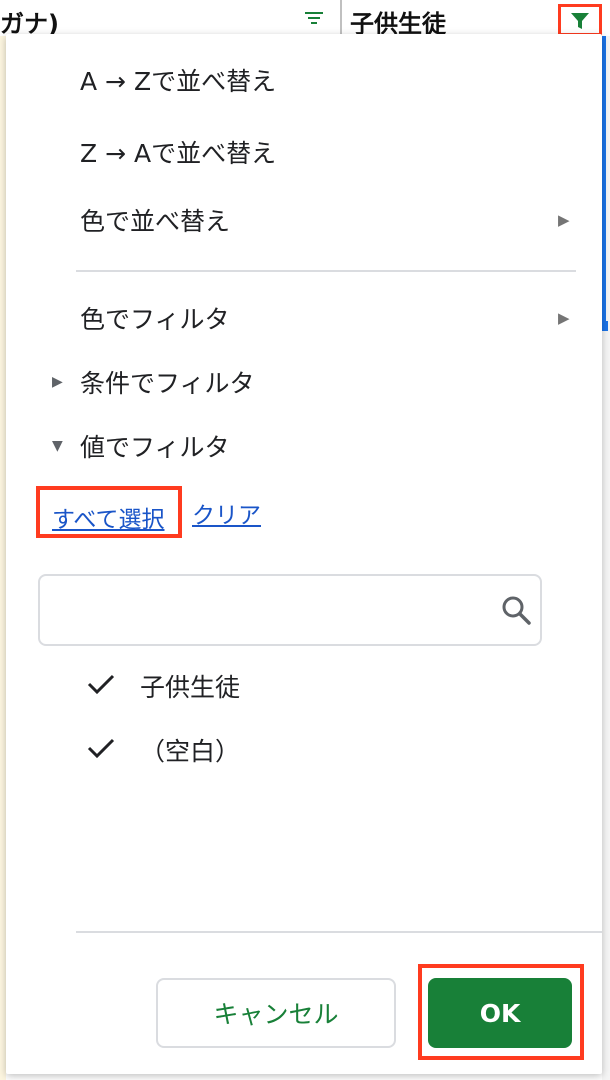  I want to click on ok-button: OK, so click(500, 1013).